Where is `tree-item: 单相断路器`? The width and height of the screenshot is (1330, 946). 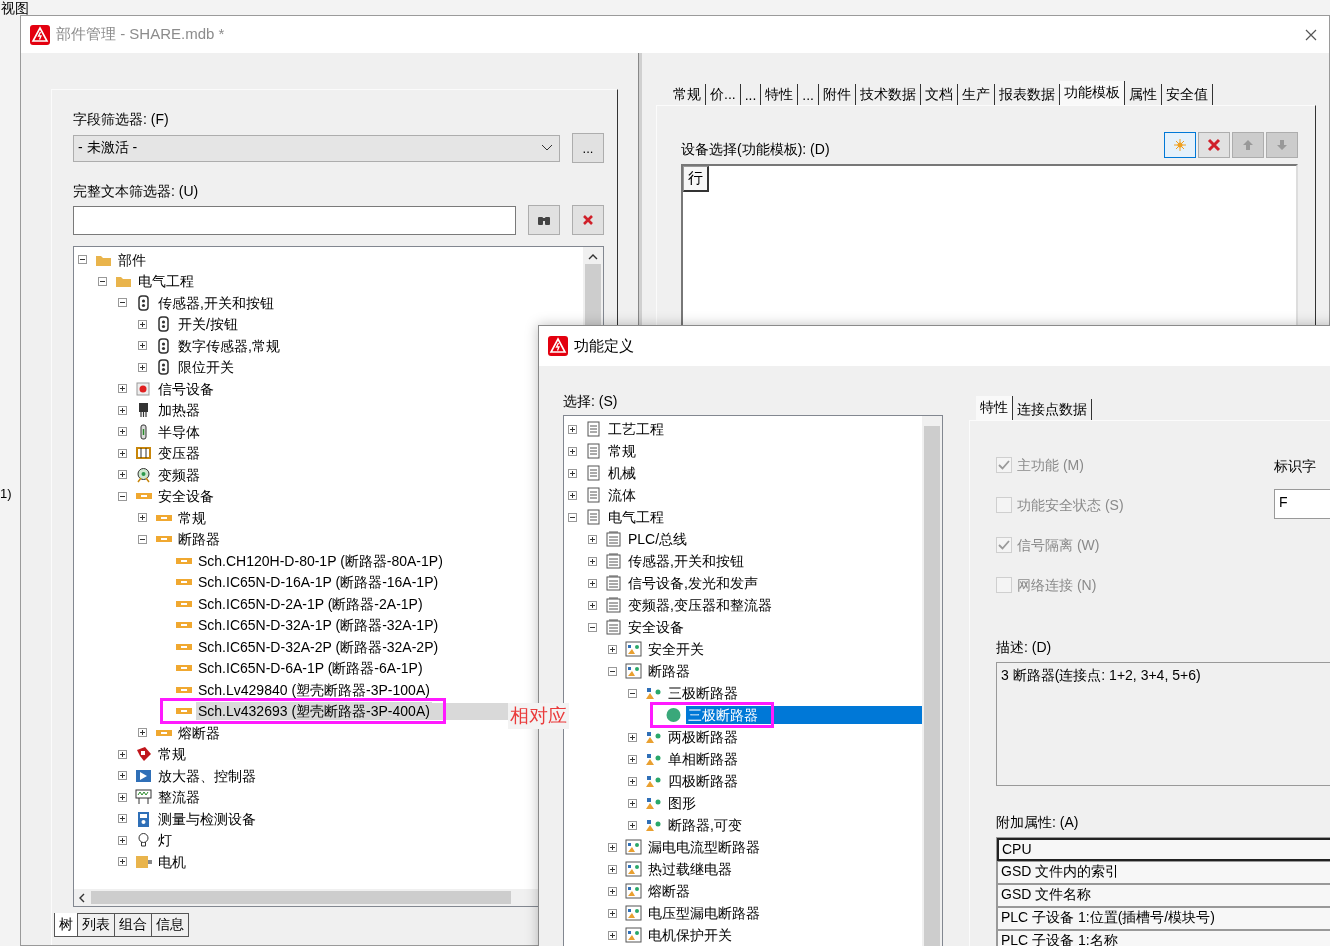 tree-item: 单相断路器 is located at coordinates (703, 759).